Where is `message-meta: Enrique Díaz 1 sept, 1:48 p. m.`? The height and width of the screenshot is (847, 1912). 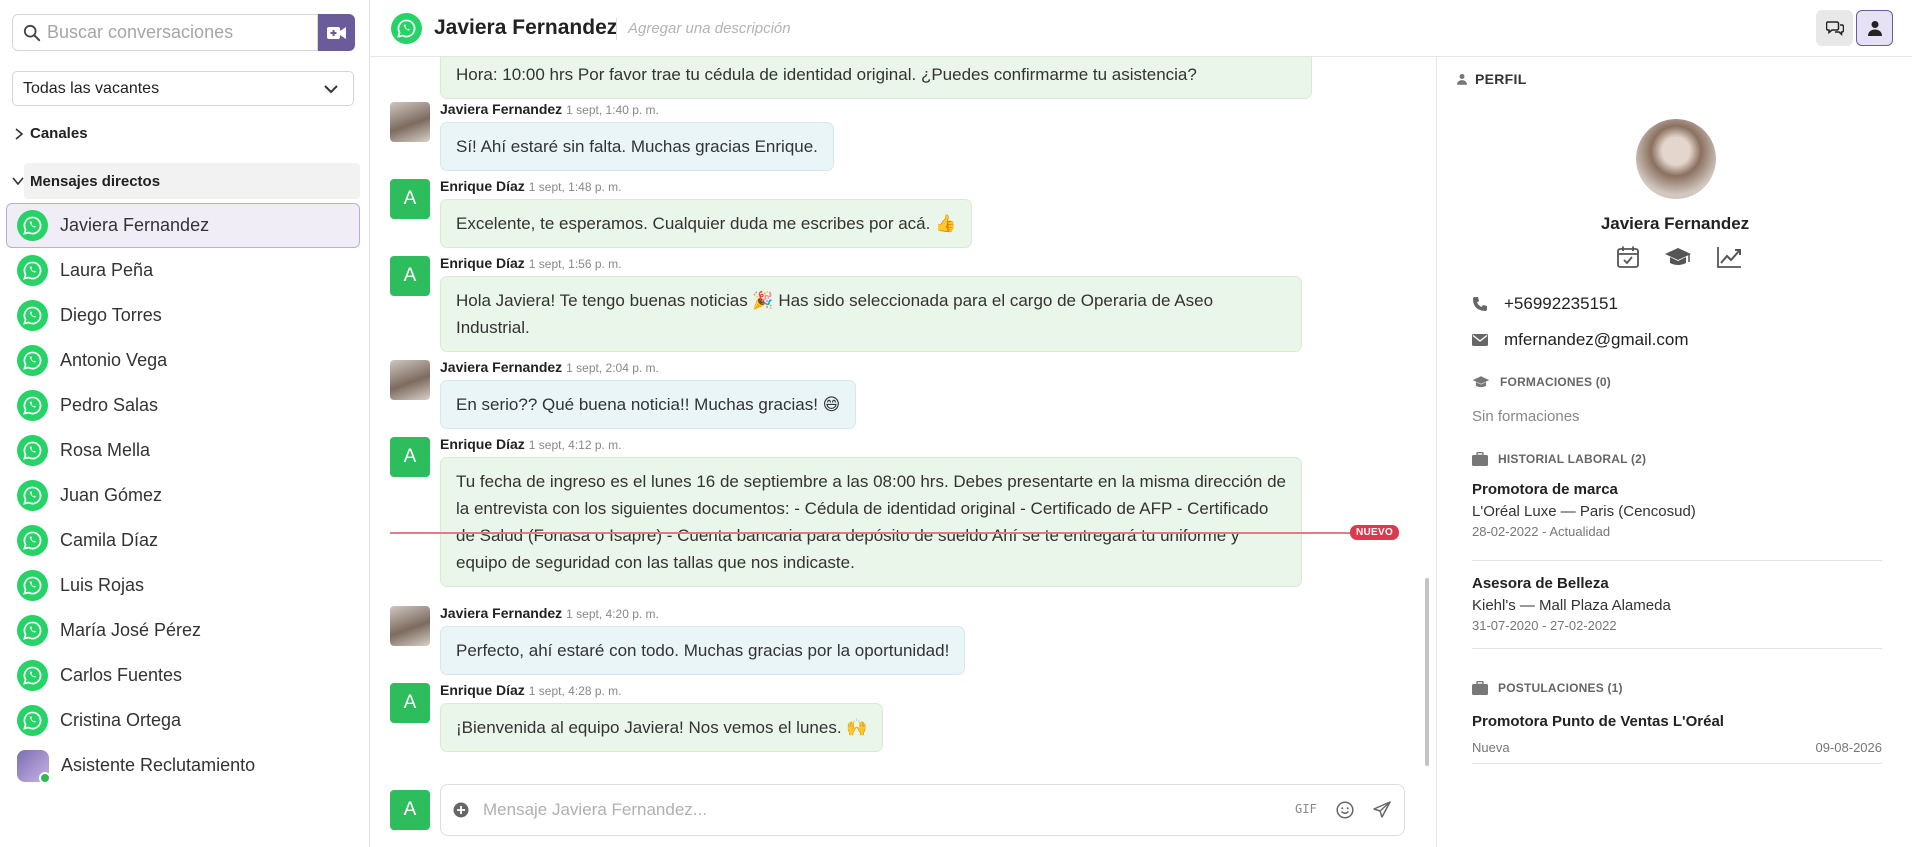 message-meta: Enrique Díaz 1 sept, 1:48 p. m. is located at coordinates (531, 186).